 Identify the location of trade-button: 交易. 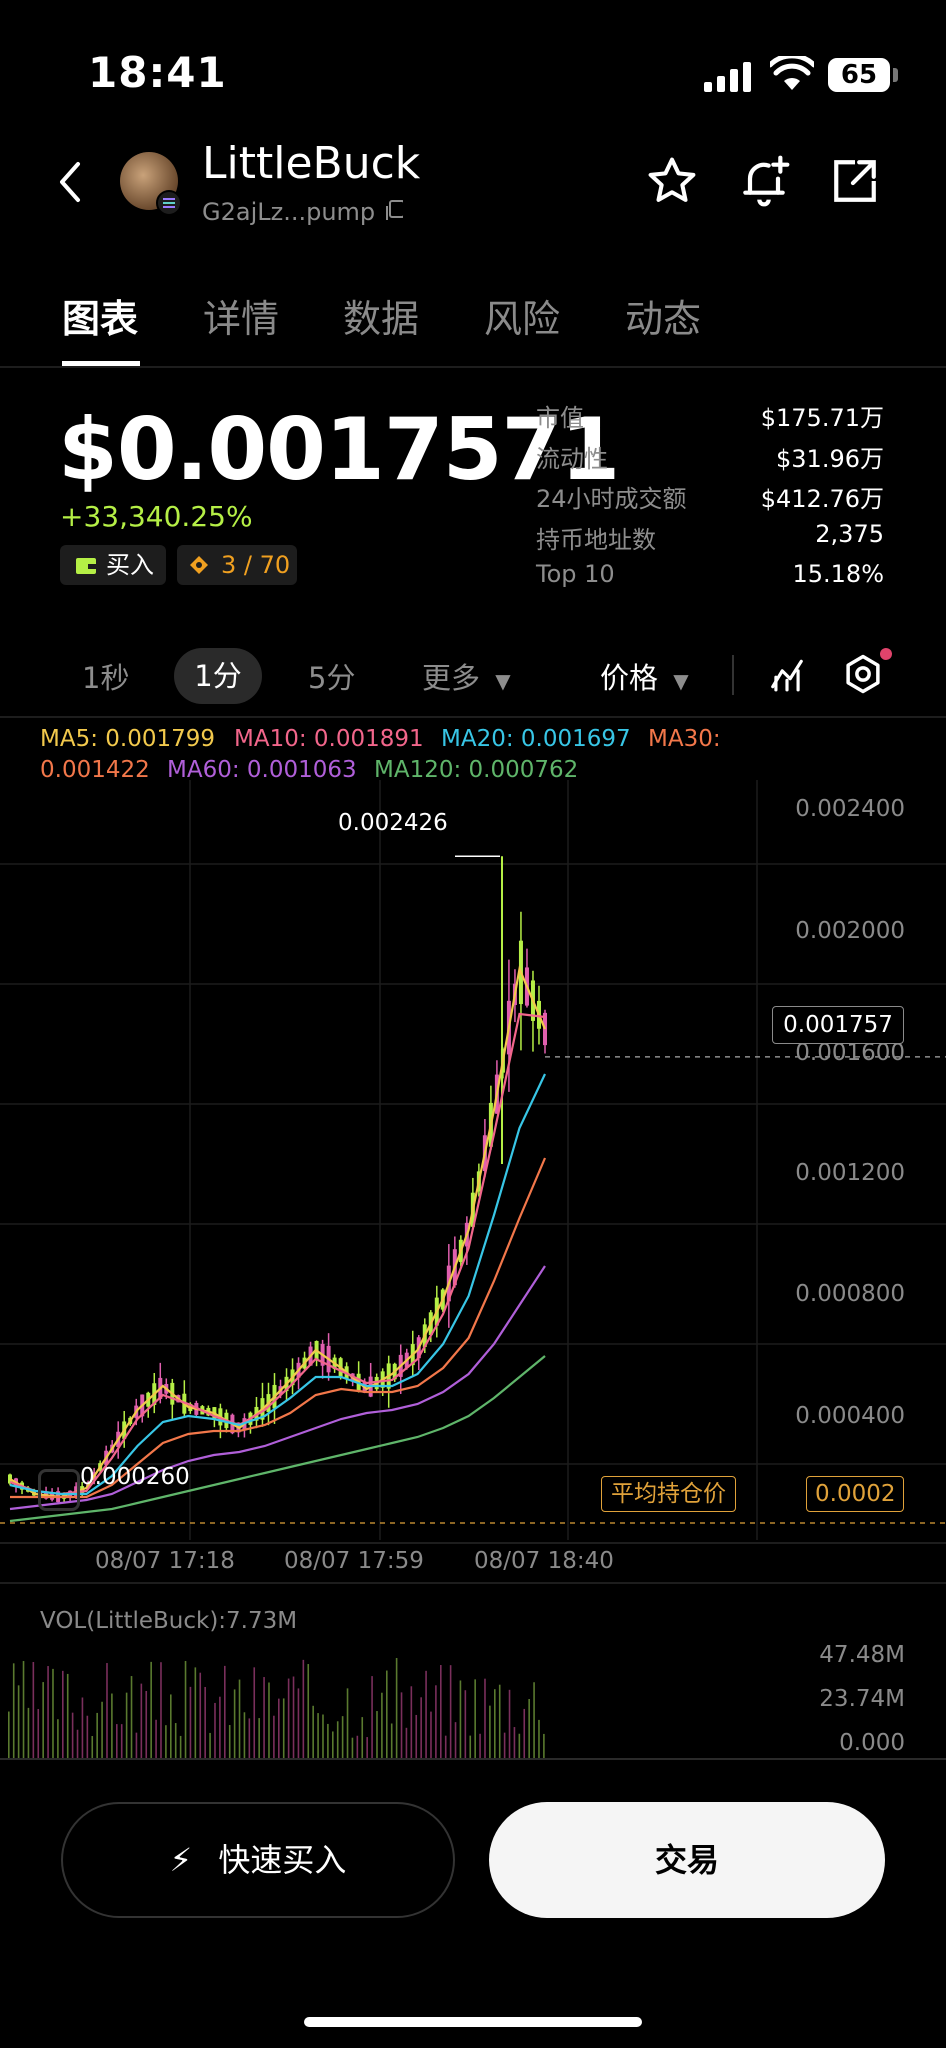
(687, 1860).